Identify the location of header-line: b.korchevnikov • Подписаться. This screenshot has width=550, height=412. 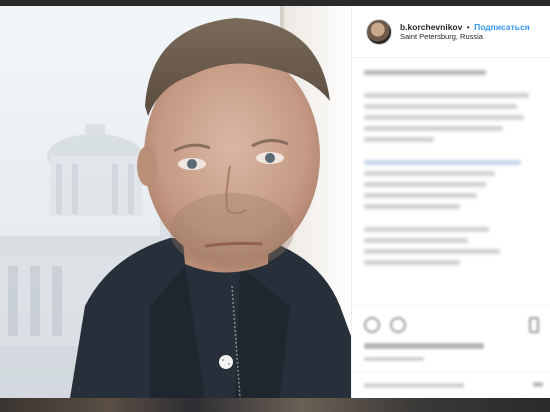
(465, 27).